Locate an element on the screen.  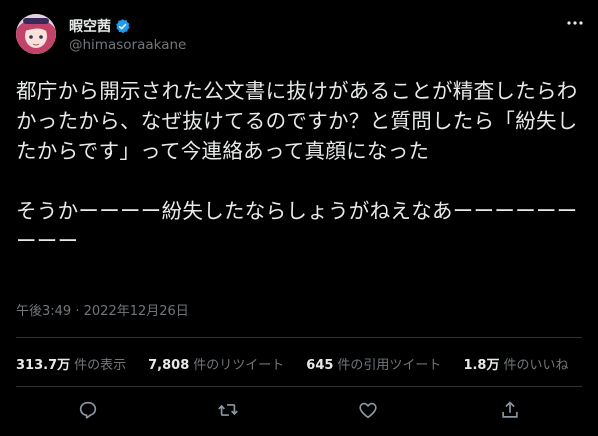
author-name-row: 暇空茜 is located at coordinates (100, 26).